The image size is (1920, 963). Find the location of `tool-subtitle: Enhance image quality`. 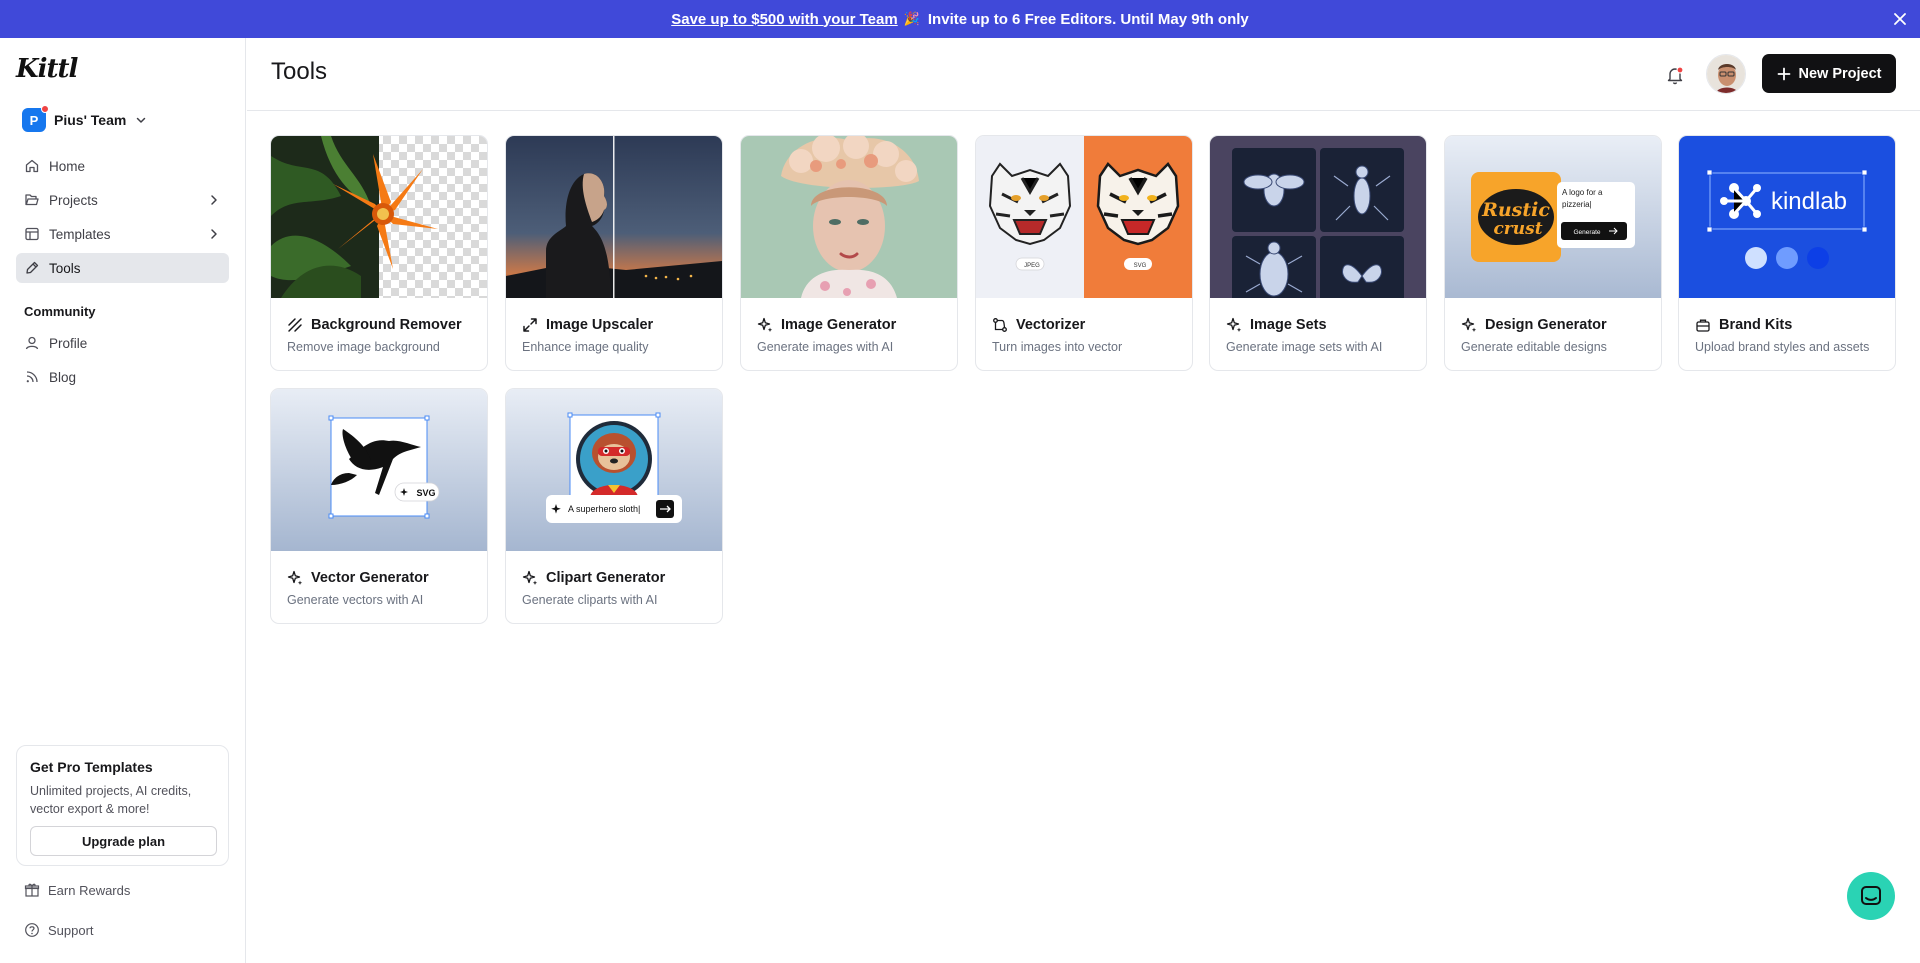

tool-subtitle: Enhance image quality is located at coordinates (585, 347).